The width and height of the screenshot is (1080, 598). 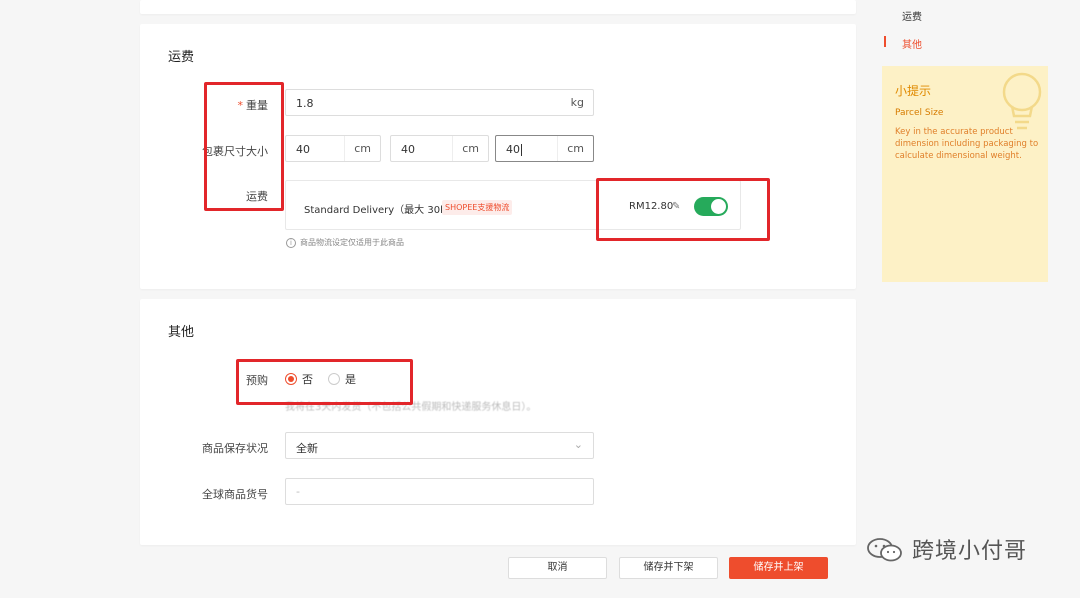 I want to click on sidebar-active-indicator, so click(x=885, y=41).